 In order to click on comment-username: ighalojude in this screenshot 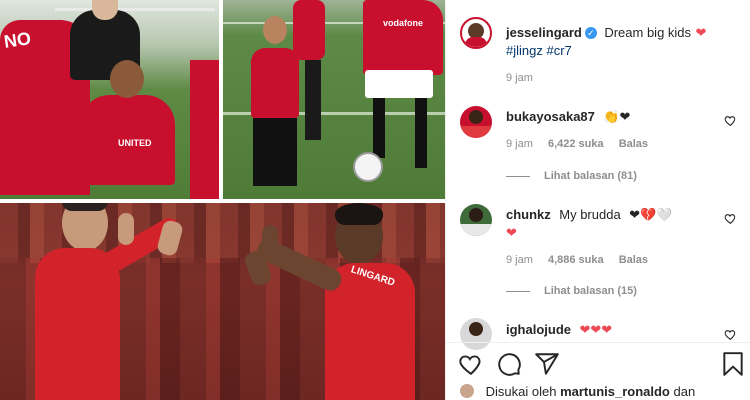, I will do `click(538, 329)`.